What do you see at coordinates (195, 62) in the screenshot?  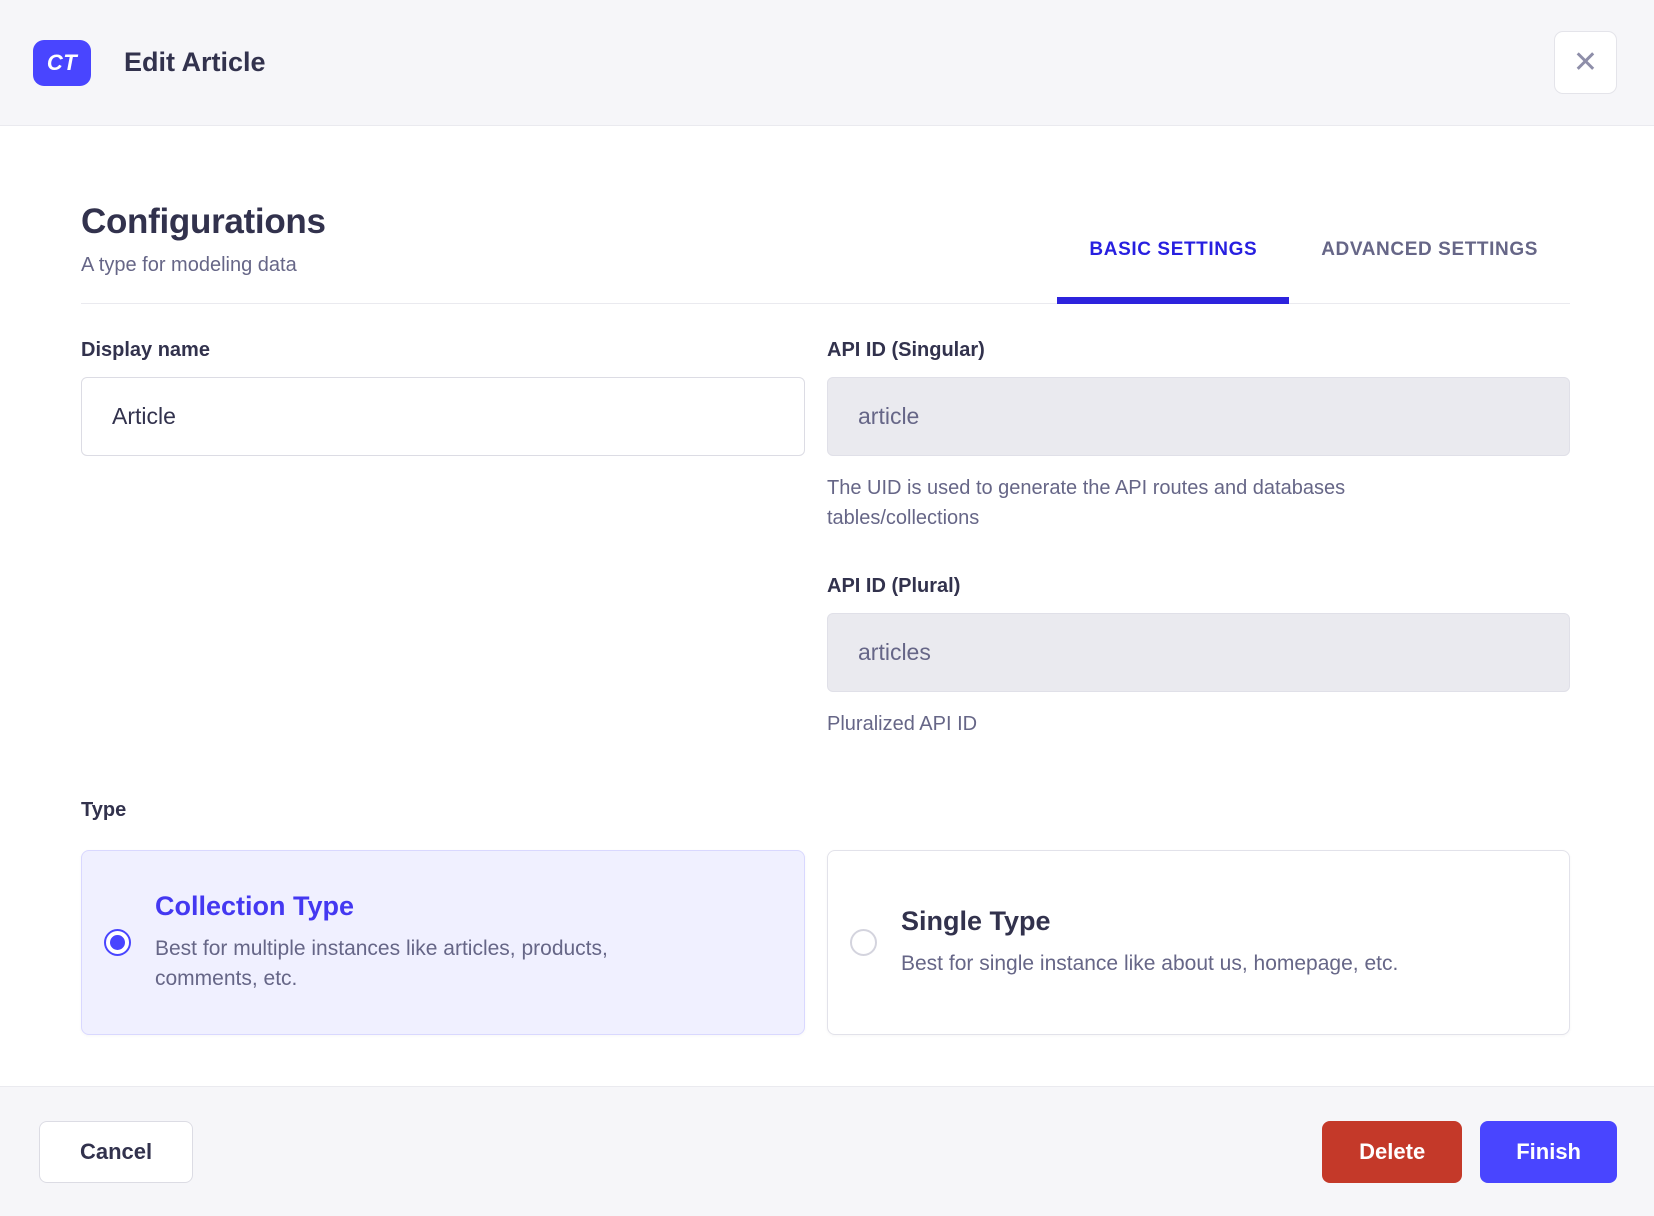 I see `modal-title: Edit Article` at bounding box center [195, 62].